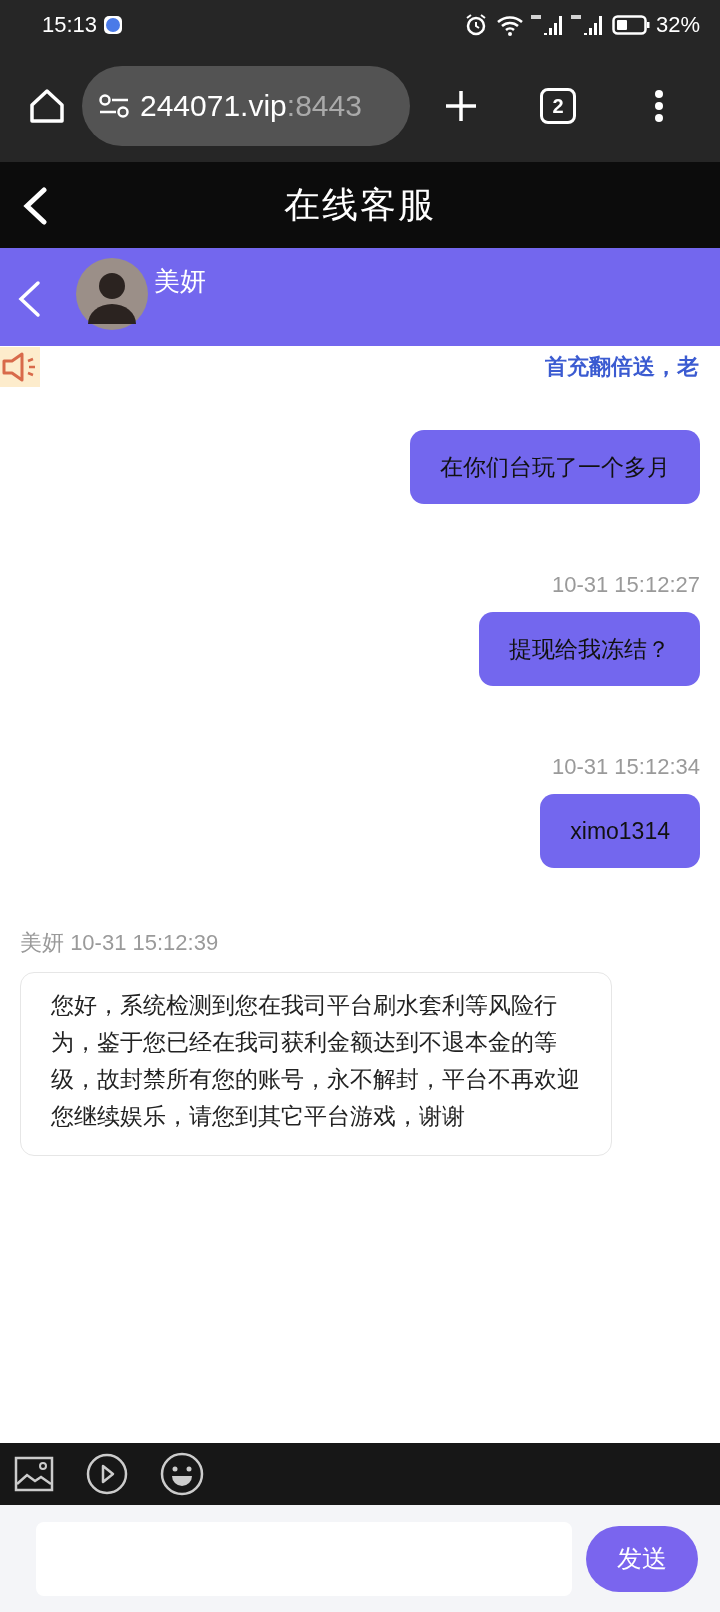 Image resolution: width=720 pixels, height=1612 pixels. What do you see at coordinates (630, 25) in the screenshot?
I see `battery-icon` at bounding box center [630, 25].